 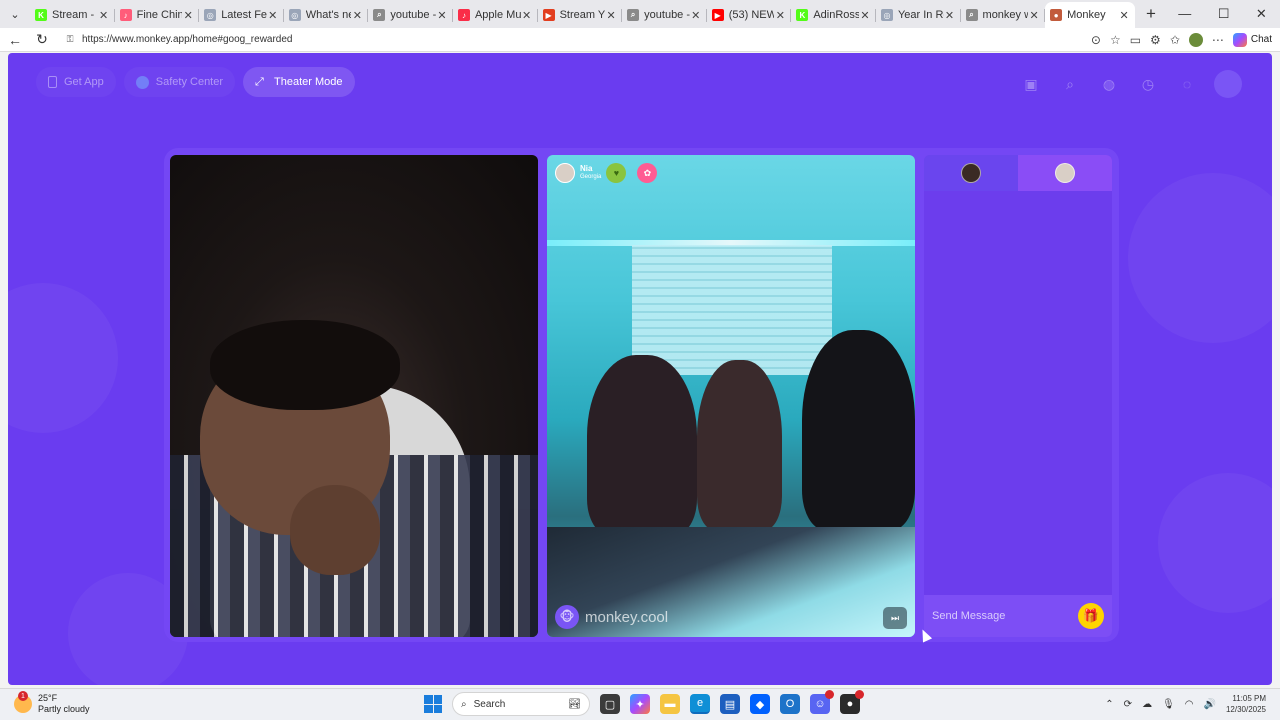 I want to click on heart-icon: ♥, so click(x=616, y=173).